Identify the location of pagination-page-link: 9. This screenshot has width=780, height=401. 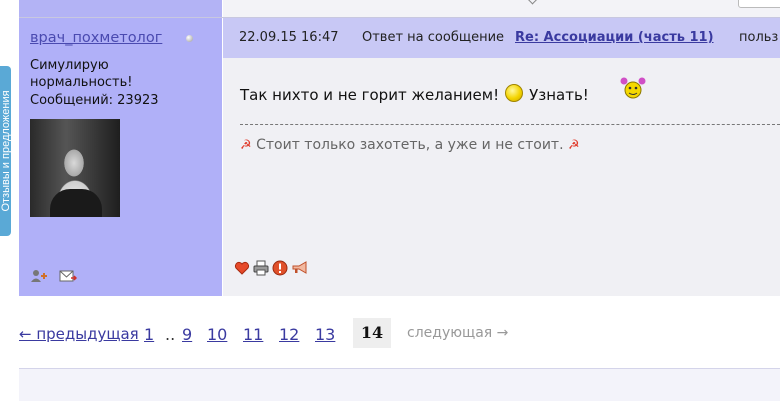
(187, 334).